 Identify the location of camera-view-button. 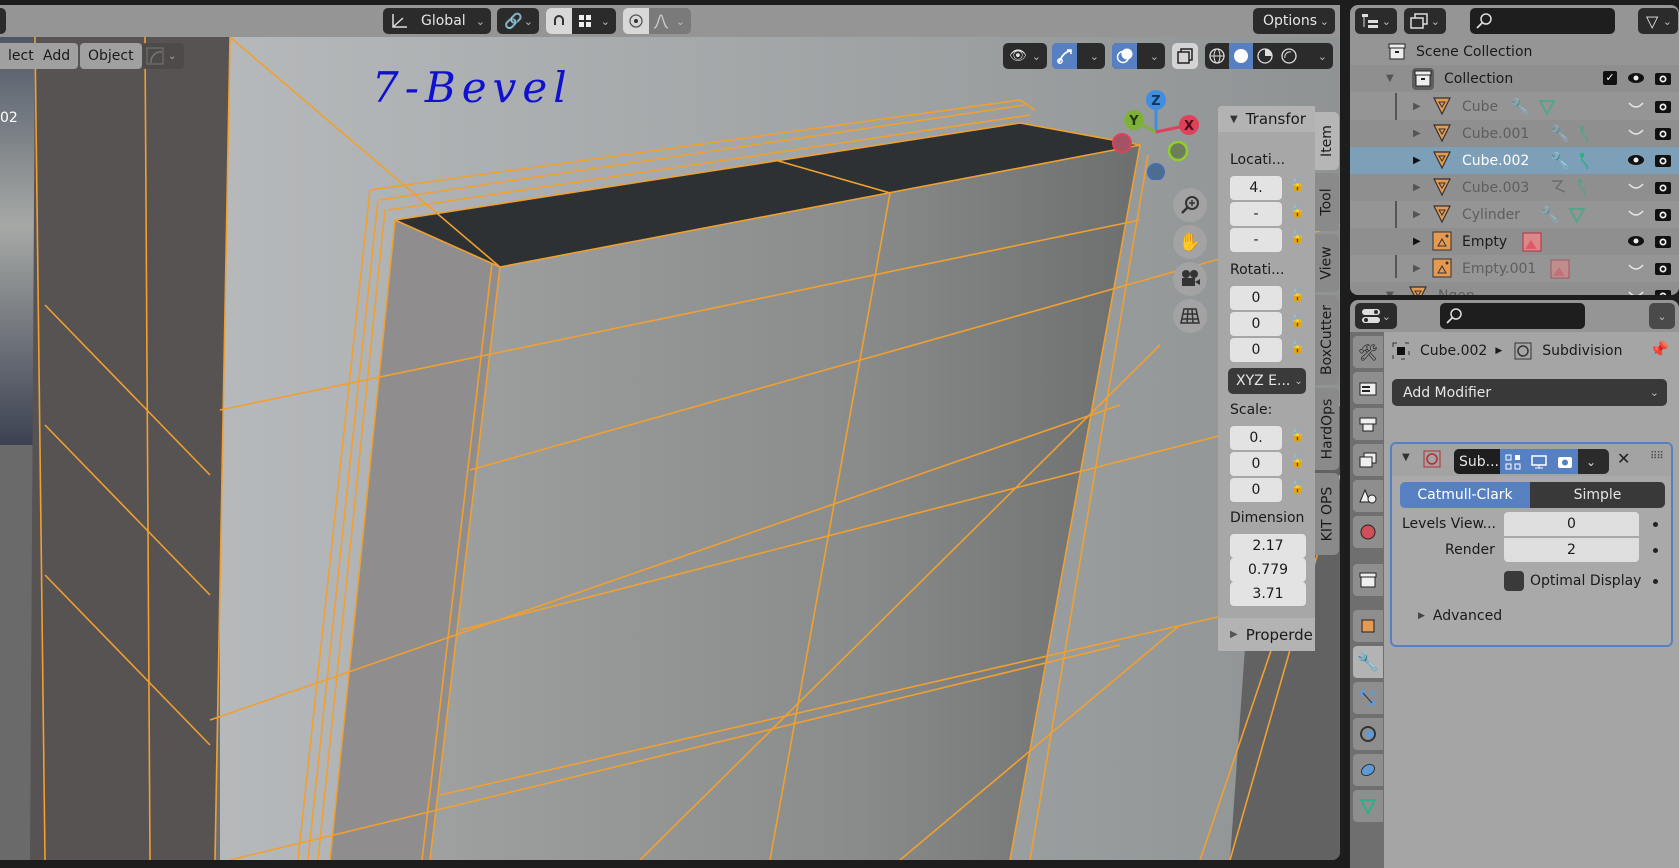
(1190, 279).